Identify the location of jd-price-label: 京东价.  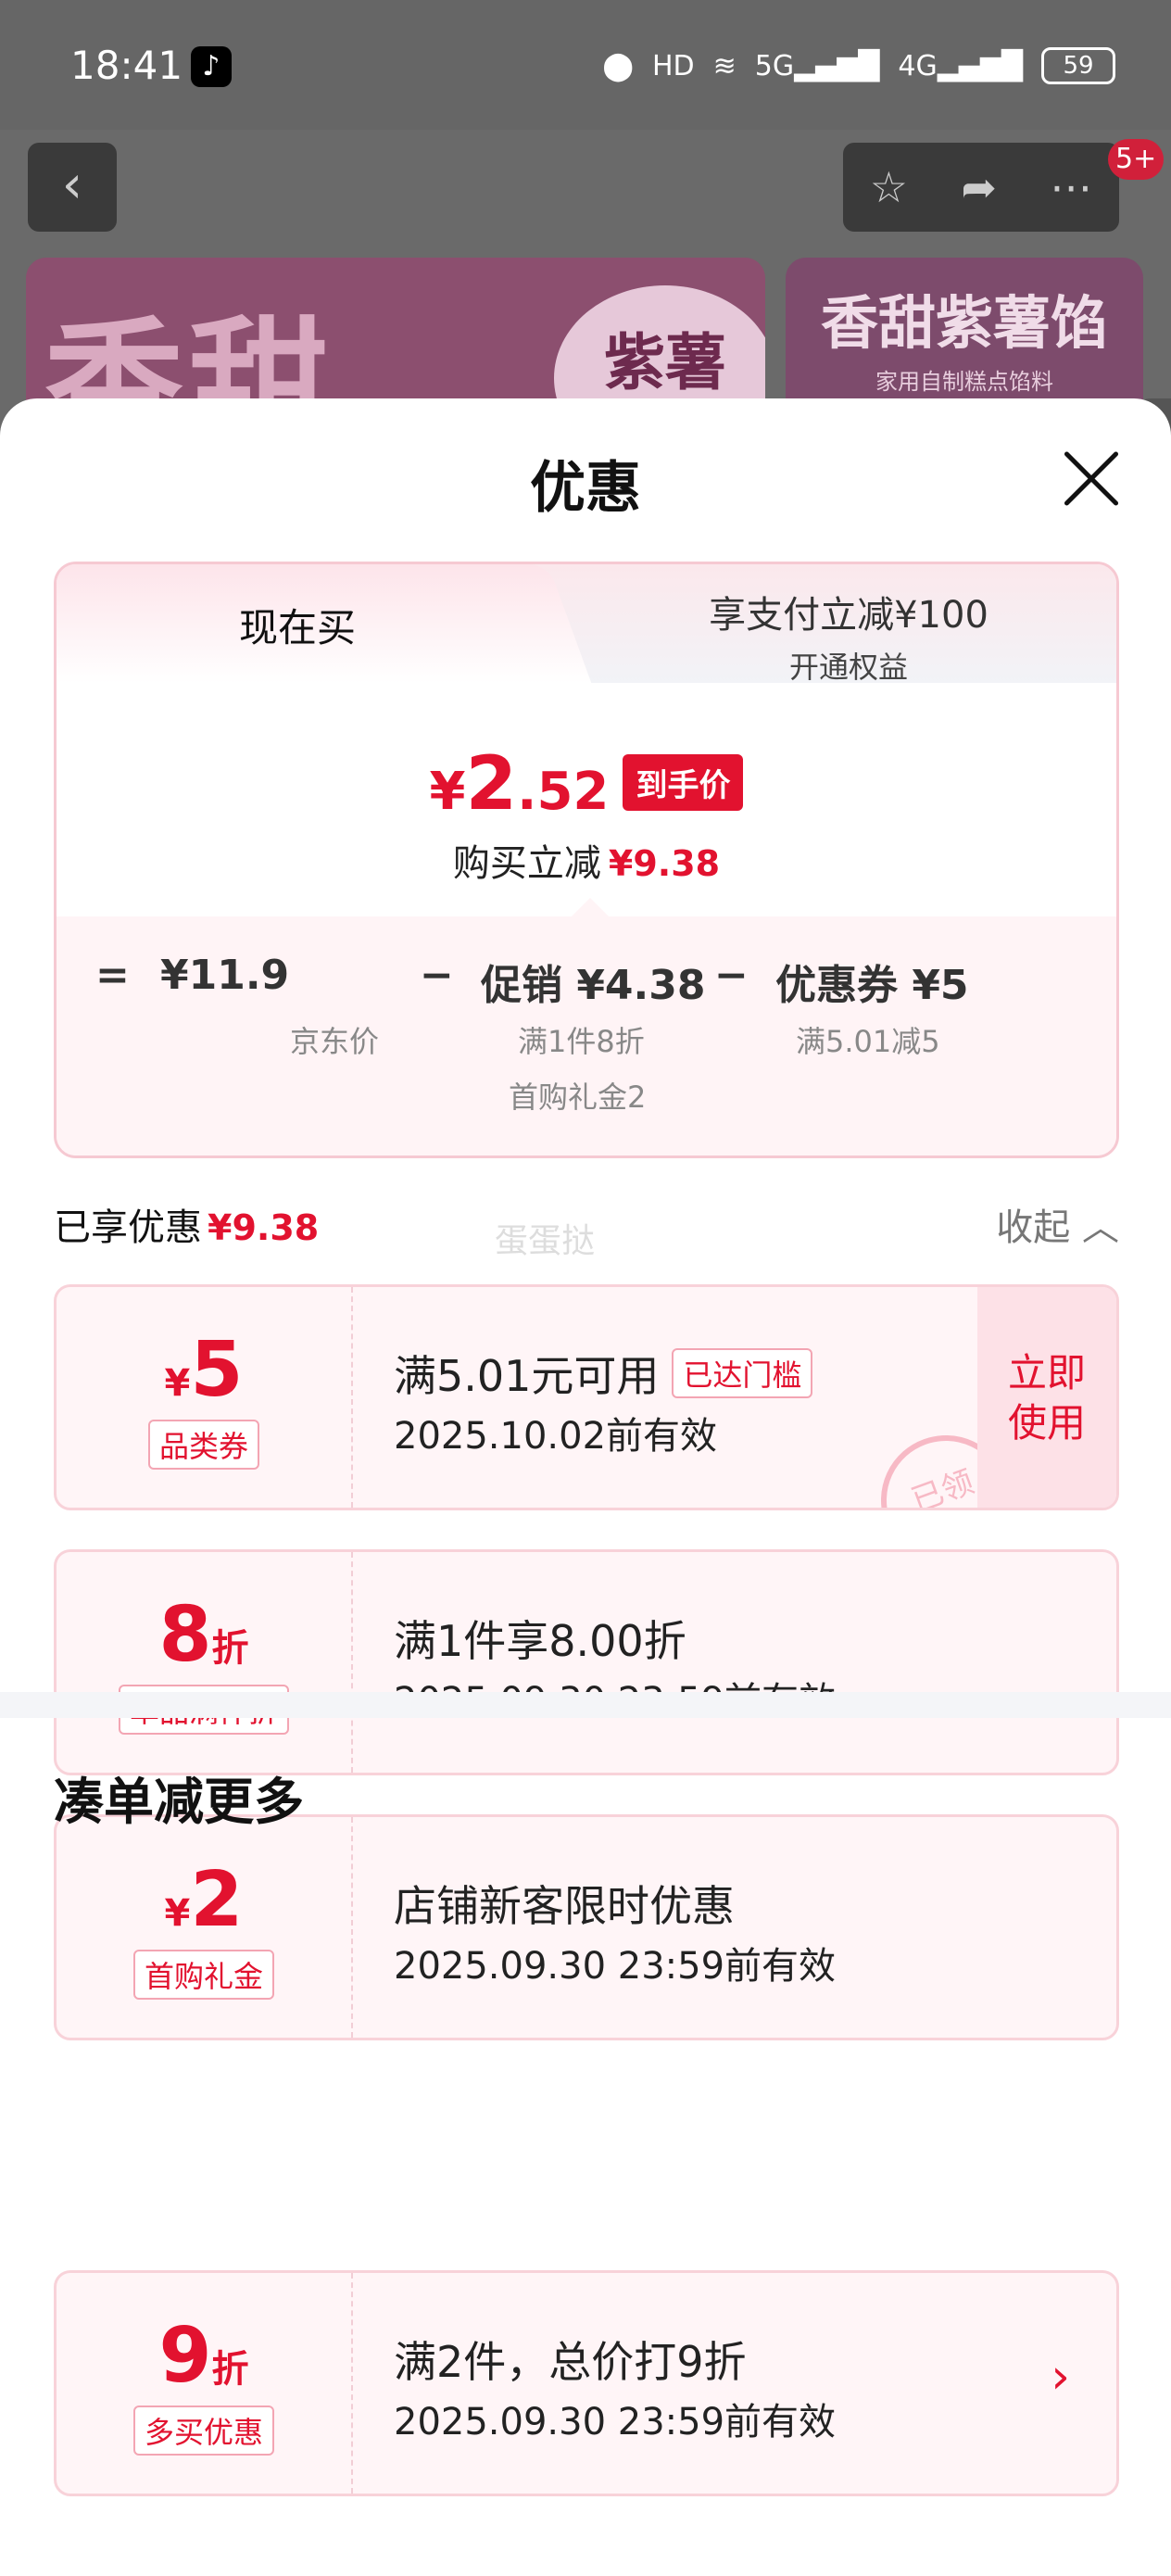
(335, 1042).